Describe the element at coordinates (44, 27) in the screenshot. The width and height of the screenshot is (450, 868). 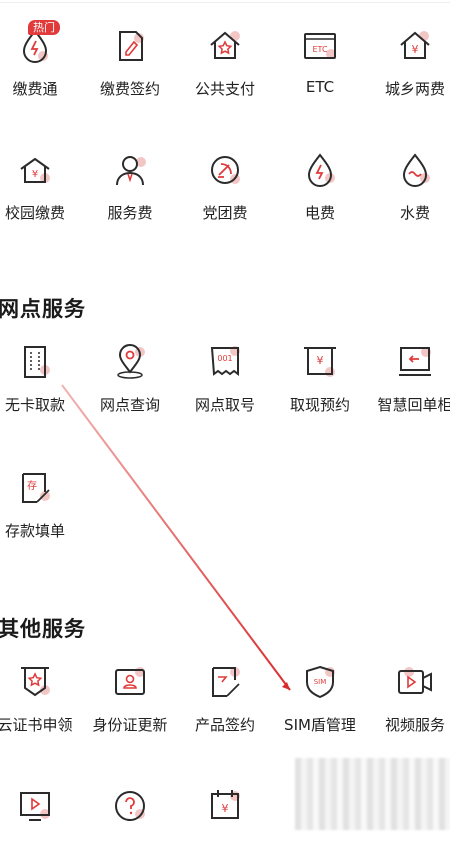
I see `hot-badge: 热门` at that location.